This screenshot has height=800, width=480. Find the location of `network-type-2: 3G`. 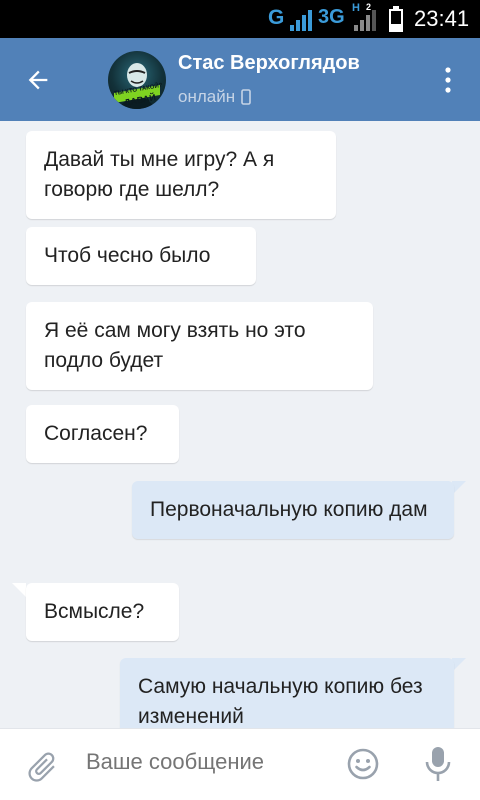

network-type-2: 3G is located at coordinates (331, 17).